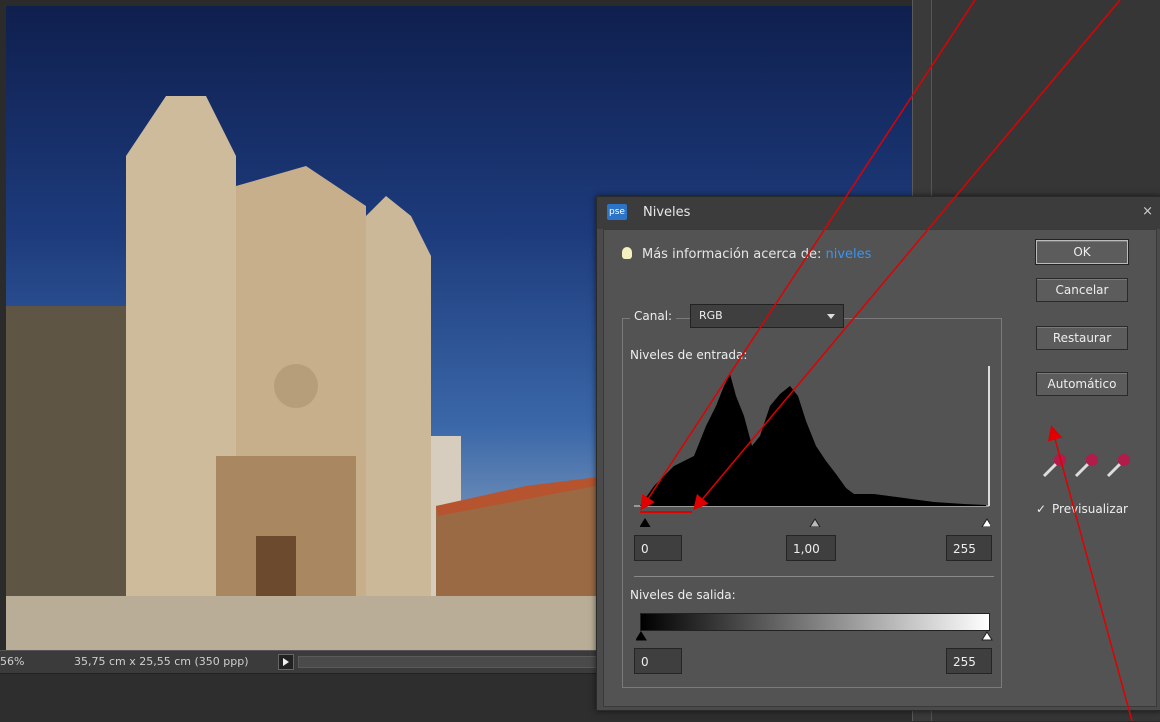  I want to click on horizontal-scrollbar, so click(449, 662).